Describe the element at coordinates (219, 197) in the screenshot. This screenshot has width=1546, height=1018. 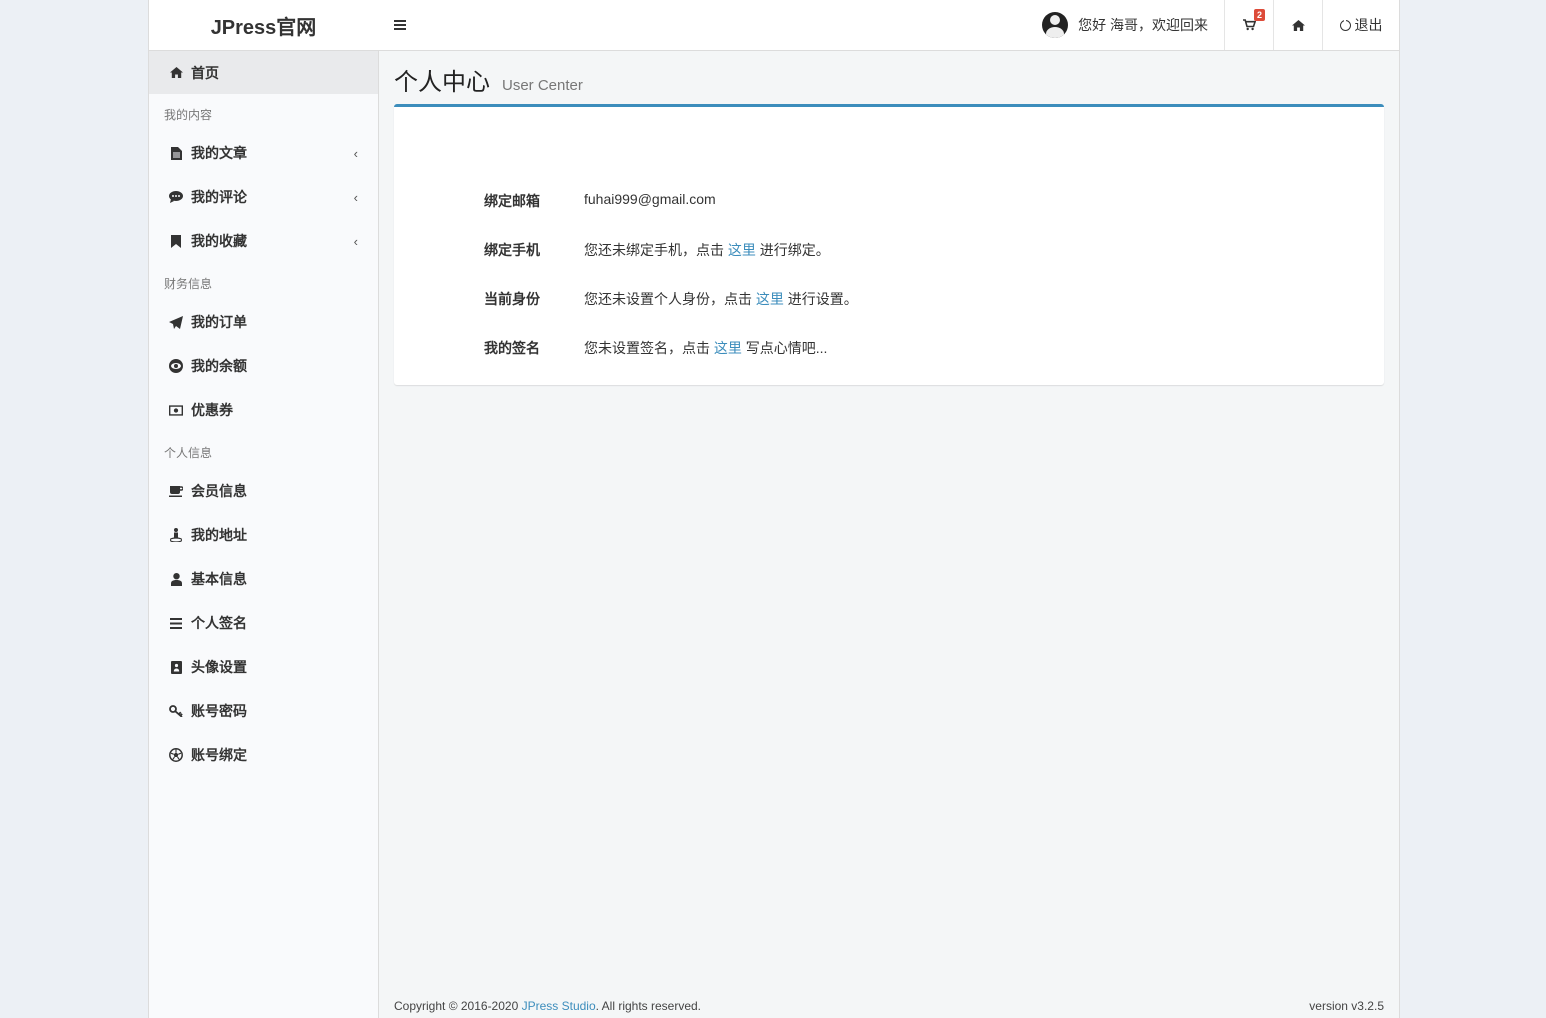
I see `sidebar-item-label: 我的评论` at that location.